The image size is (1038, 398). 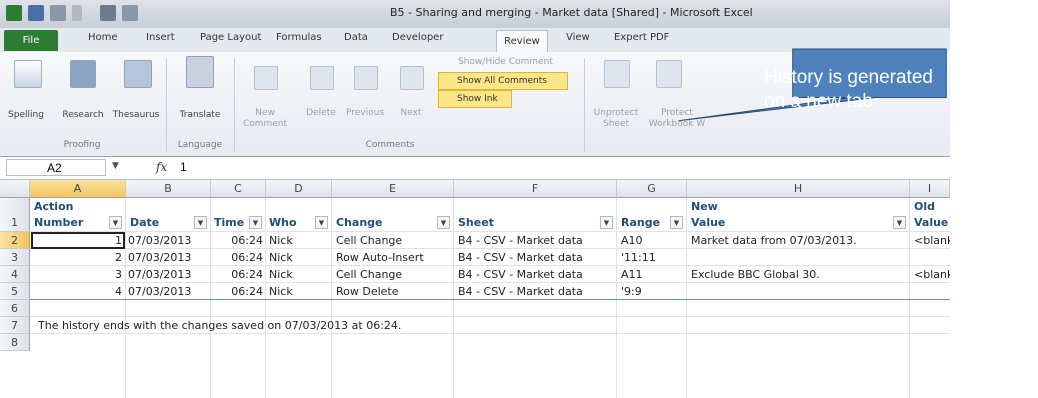 What do you see at coordinates (522, 42) in the screenshot?
I see `tab-review: Review` at bounding box center [522, 42].